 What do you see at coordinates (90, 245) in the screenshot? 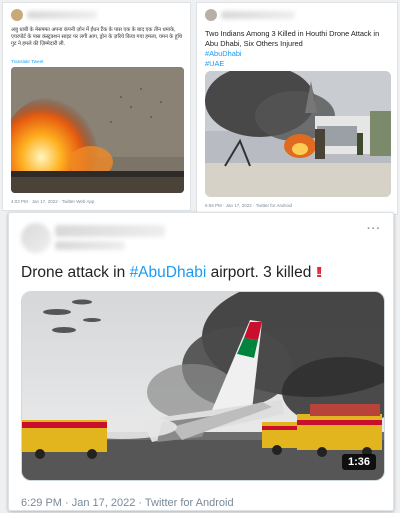
I see `blurred-handle` at bounding box center [90, 245].